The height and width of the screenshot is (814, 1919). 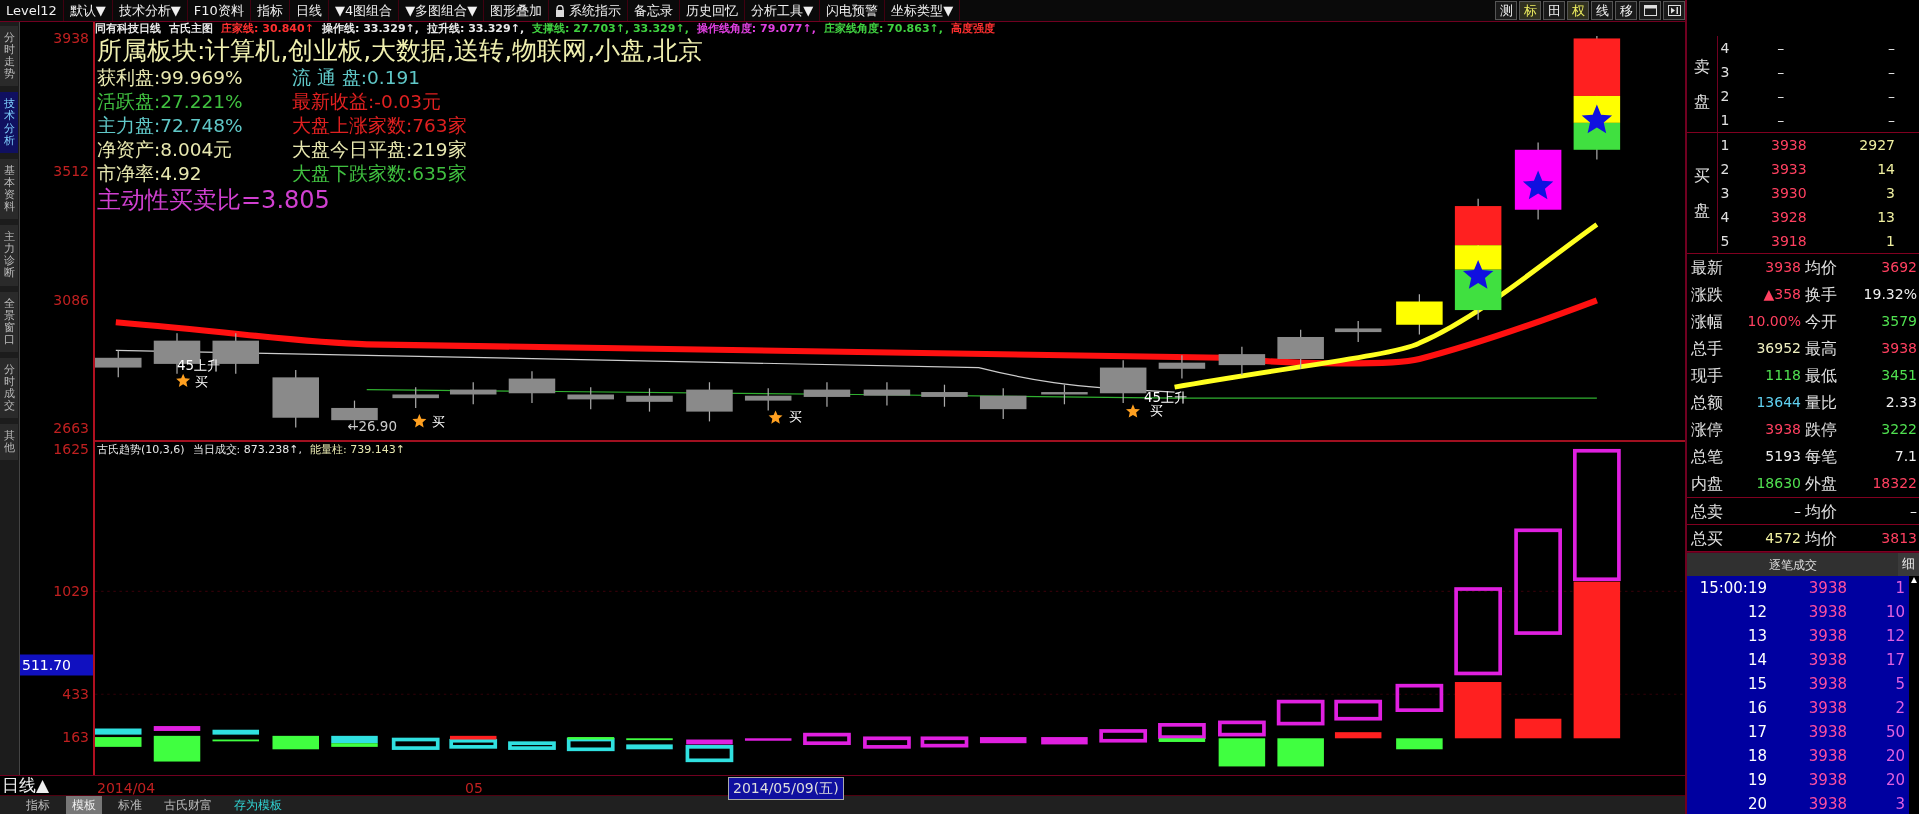 I want to click on menu-item: 指标, so click(x=270, y=10).